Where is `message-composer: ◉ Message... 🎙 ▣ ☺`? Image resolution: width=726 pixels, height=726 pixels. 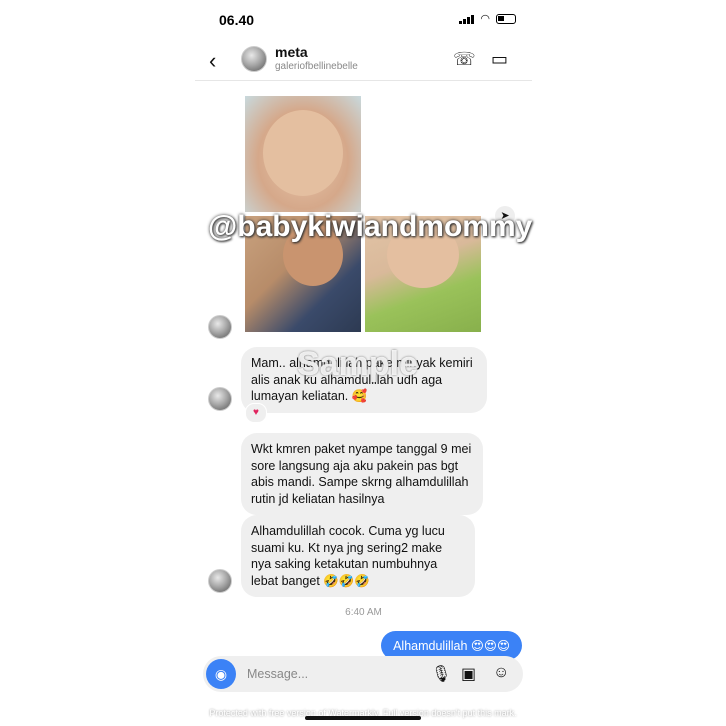 message-composer: ◉ Message... 🎙 ▣ ☺ is located at coordinates (363, 674).